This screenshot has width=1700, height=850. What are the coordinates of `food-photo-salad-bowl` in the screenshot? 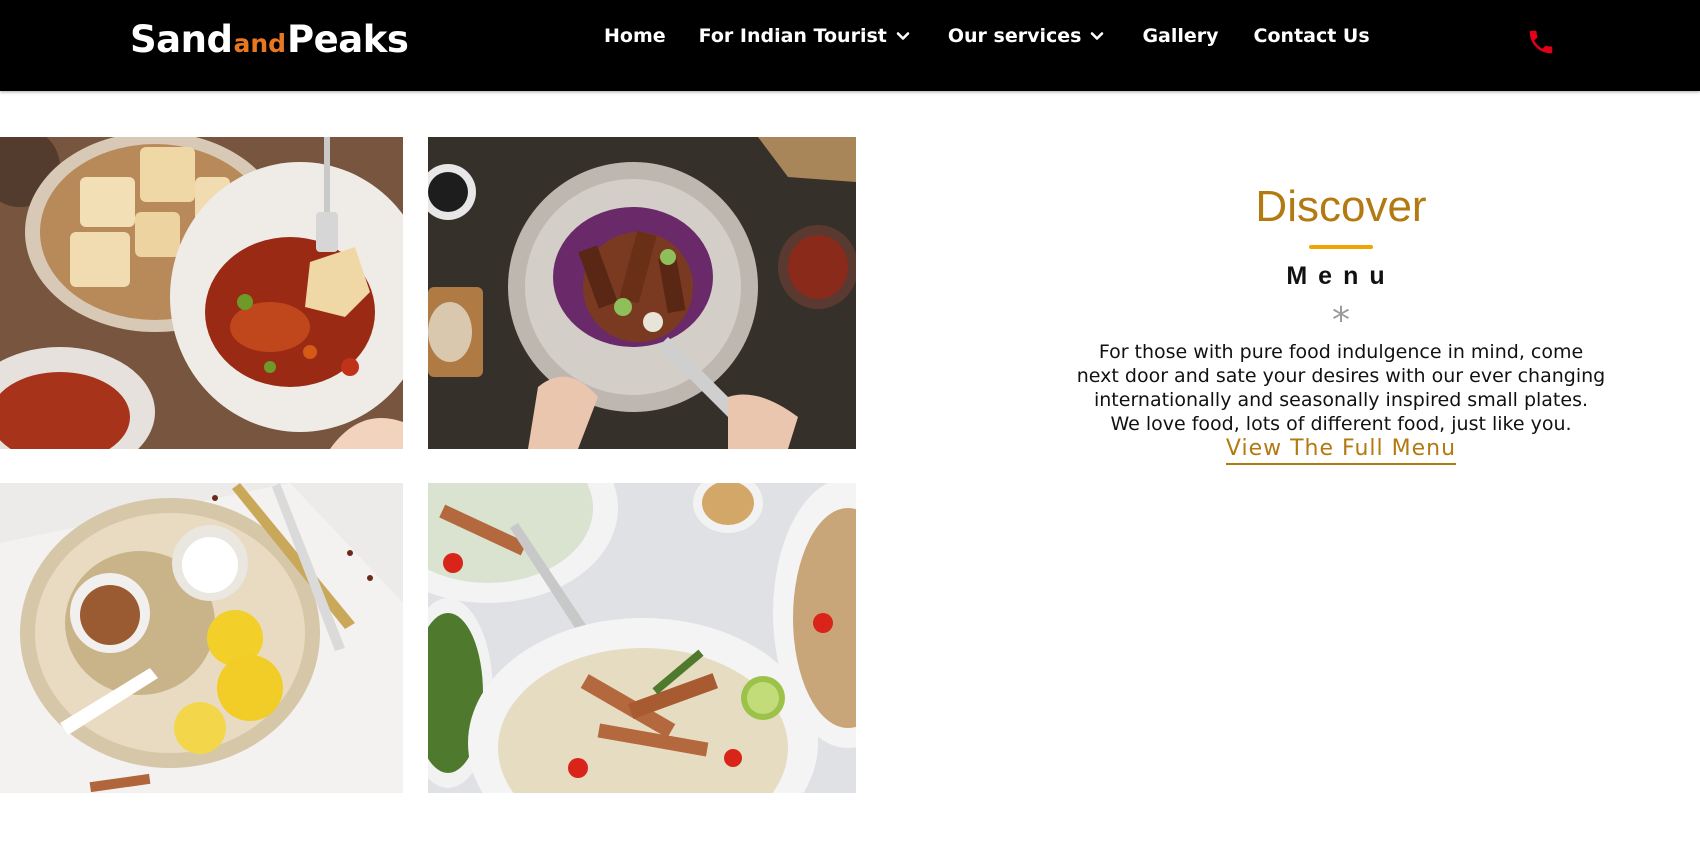 It's located at (642, 293).